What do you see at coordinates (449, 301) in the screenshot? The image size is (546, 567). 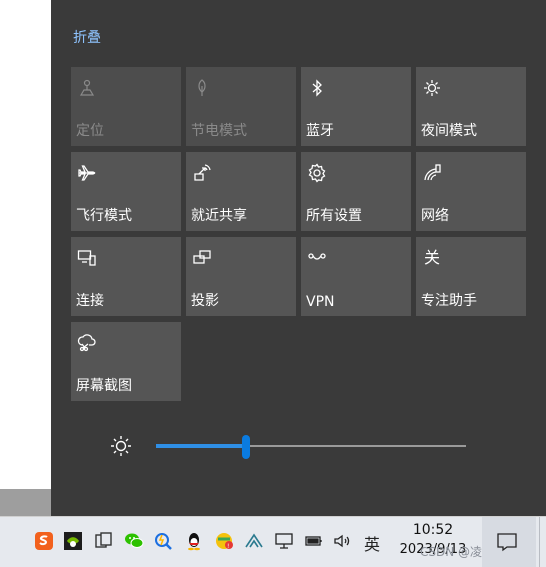 I see `tile-label: 专注助手` at bounding box center [449, 301].